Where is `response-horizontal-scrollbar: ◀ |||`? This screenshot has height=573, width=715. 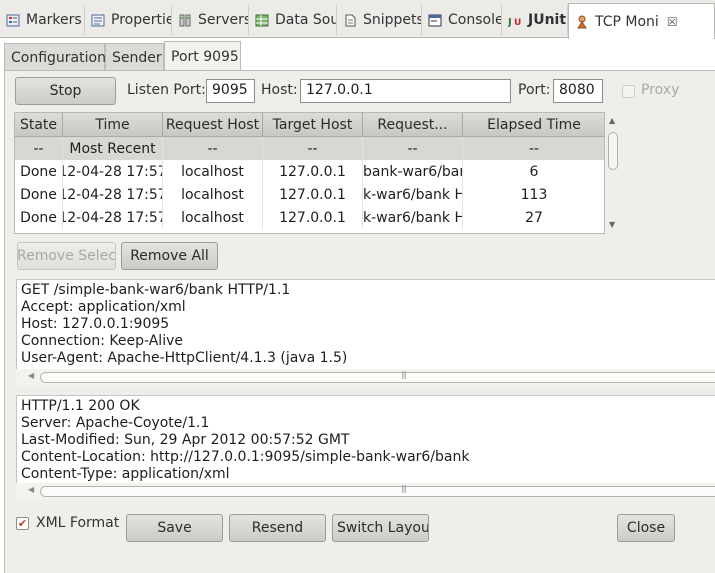
response-horizontal-scrollbar: ◀ ||| is located at coordinates (365, 491).